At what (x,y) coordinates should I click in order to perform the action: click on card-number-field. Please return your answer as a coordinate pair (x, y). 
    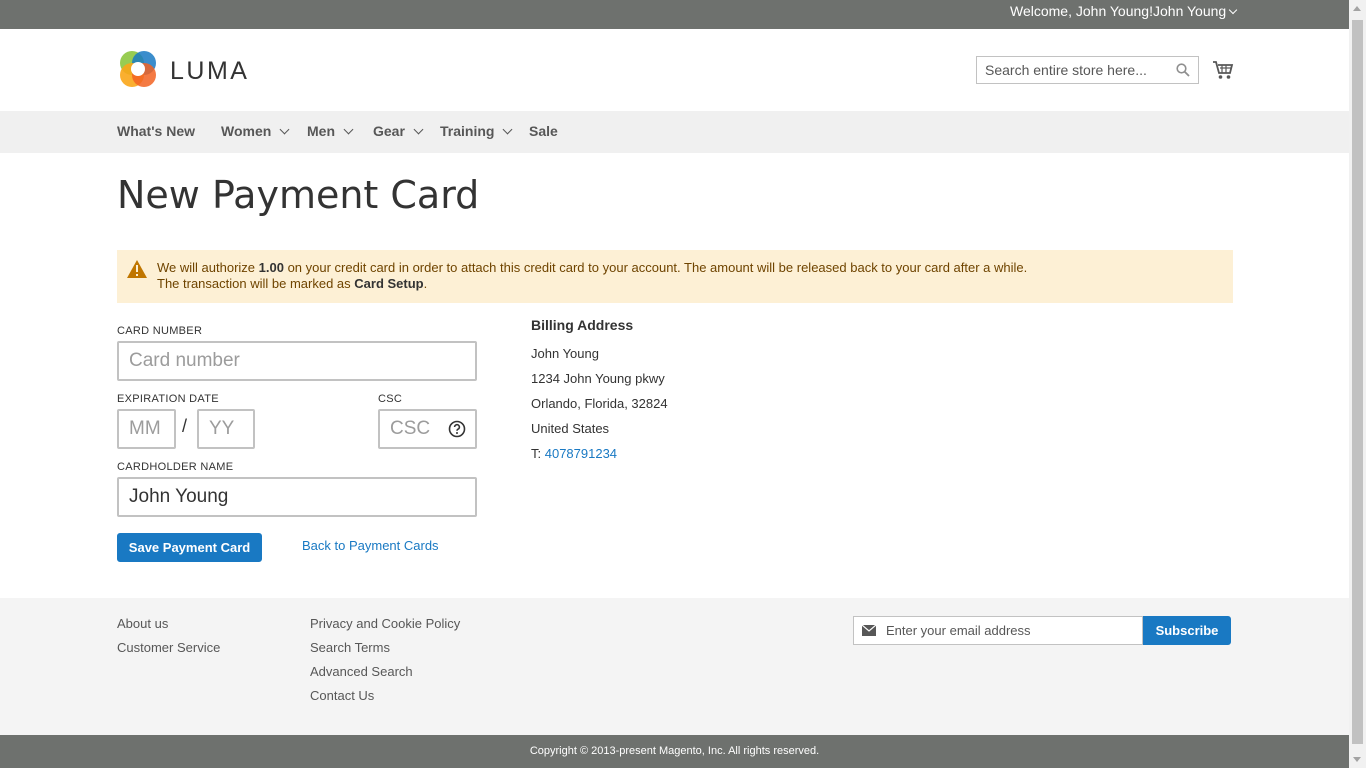
    Looking at the image, I should click on (297, 361).